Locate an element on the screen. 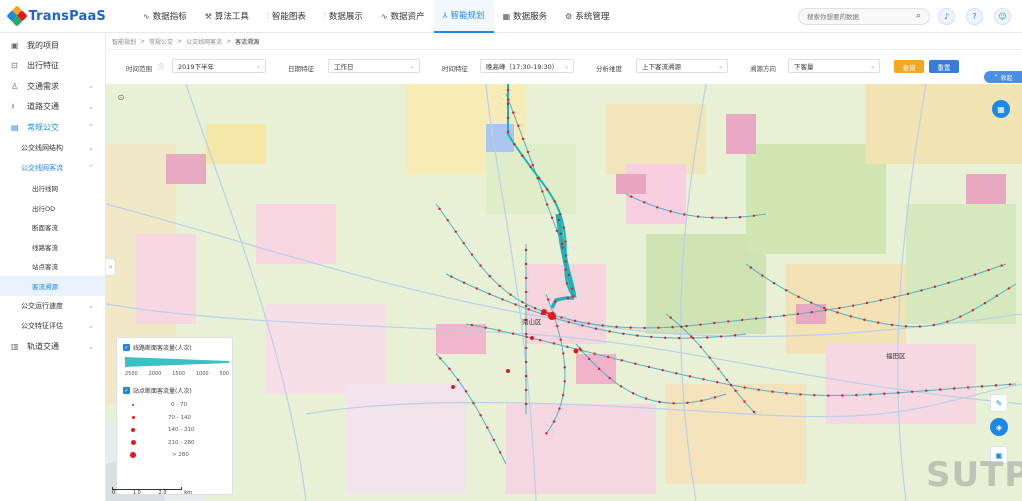 The width and height of the screenshot is (1022, 501). user-icon: ☺ is located at coordinates (1002, 16).